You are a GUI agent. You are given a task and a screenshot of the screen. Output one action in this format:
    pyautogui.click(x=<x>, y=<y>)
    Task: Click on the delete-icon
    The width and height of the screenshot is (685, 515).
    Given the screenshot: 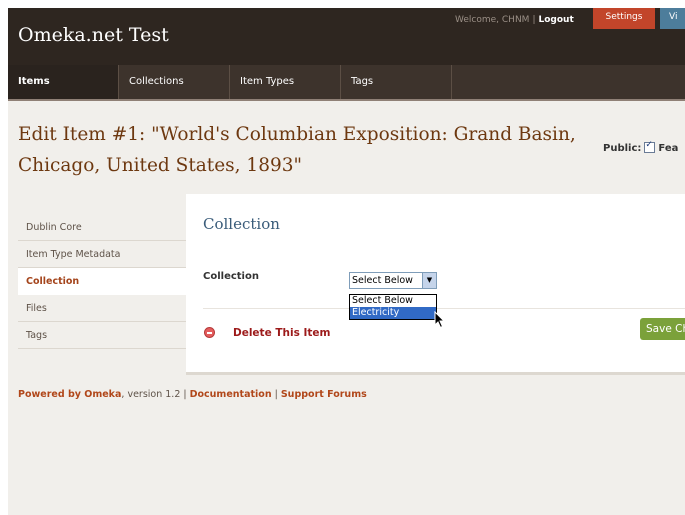 What is the action you would take?
    pyautogui.click(x=209, y=332)
    